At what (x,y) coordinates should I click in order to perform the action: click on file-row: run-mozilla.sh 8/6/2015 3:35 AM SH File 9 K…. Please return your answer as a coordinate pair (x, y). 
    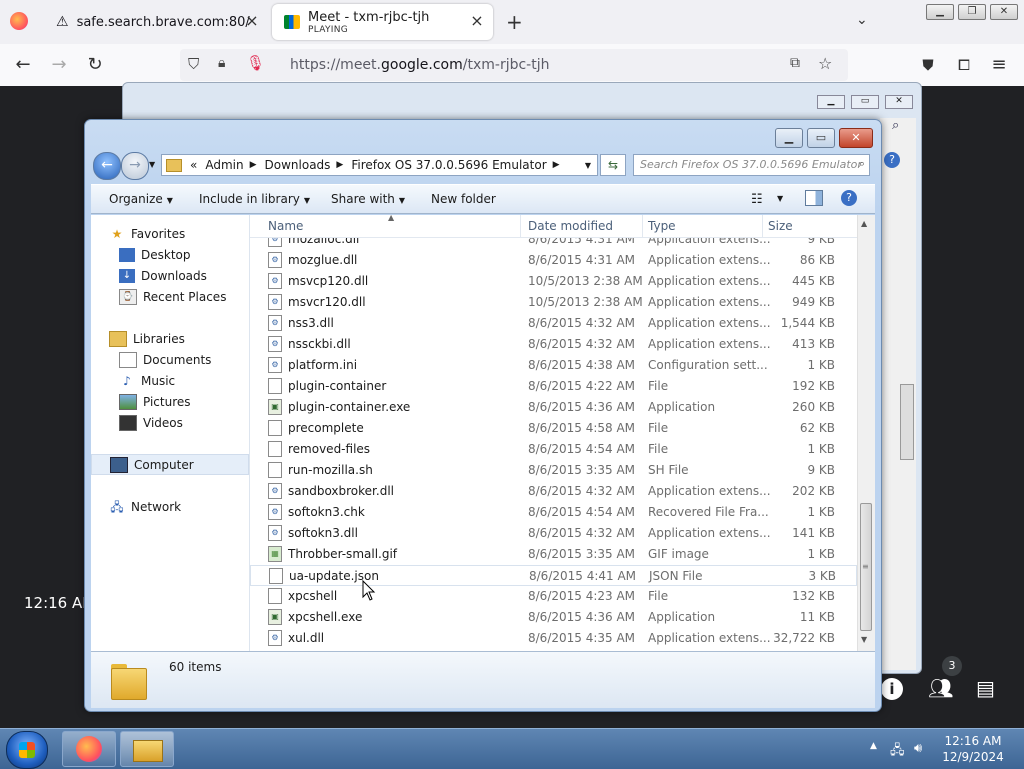
    Looking at the image, I should click on (553, 470).